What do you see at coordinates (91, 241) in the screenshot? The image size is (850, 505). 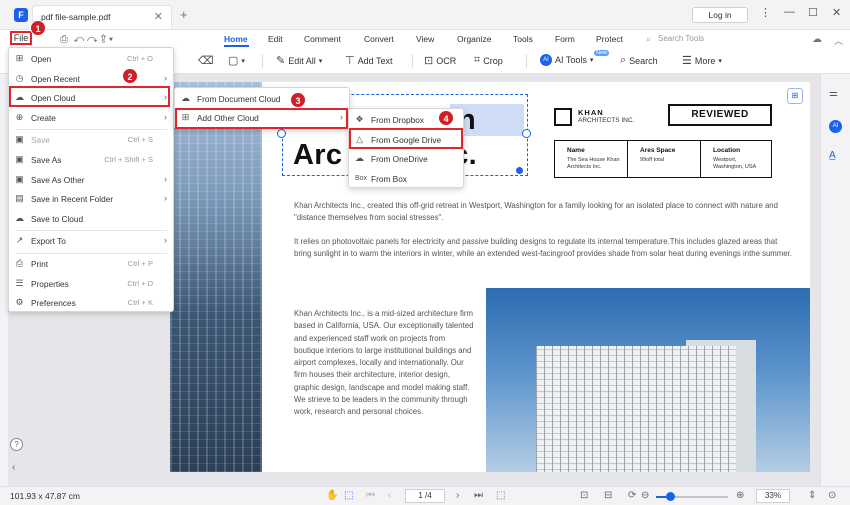 I see `file-menu-item-export-to: ↗ Export To ›` at bounding box center [91, 241].